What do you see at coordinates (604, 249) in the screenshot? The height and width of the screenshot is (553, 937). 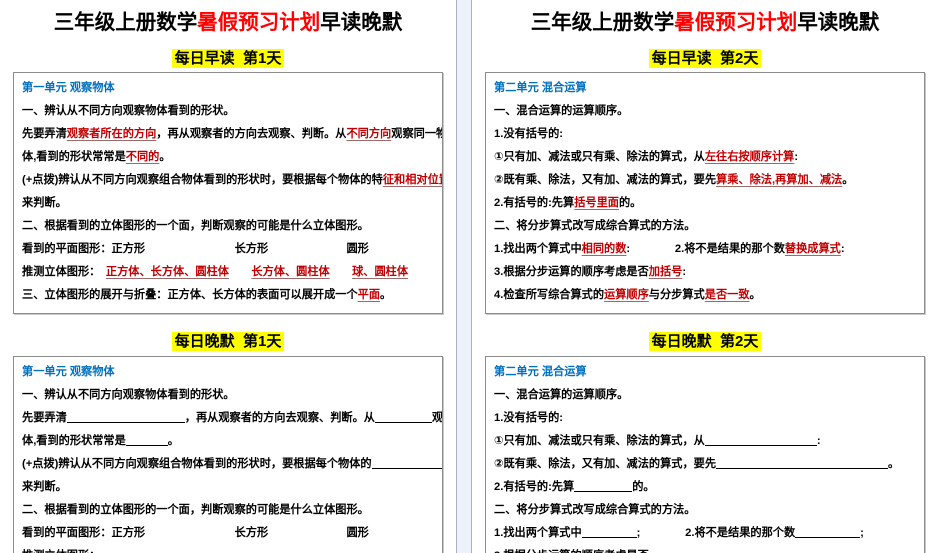 I see `answer-text: 相同的数` at bounding box center [604, 249].